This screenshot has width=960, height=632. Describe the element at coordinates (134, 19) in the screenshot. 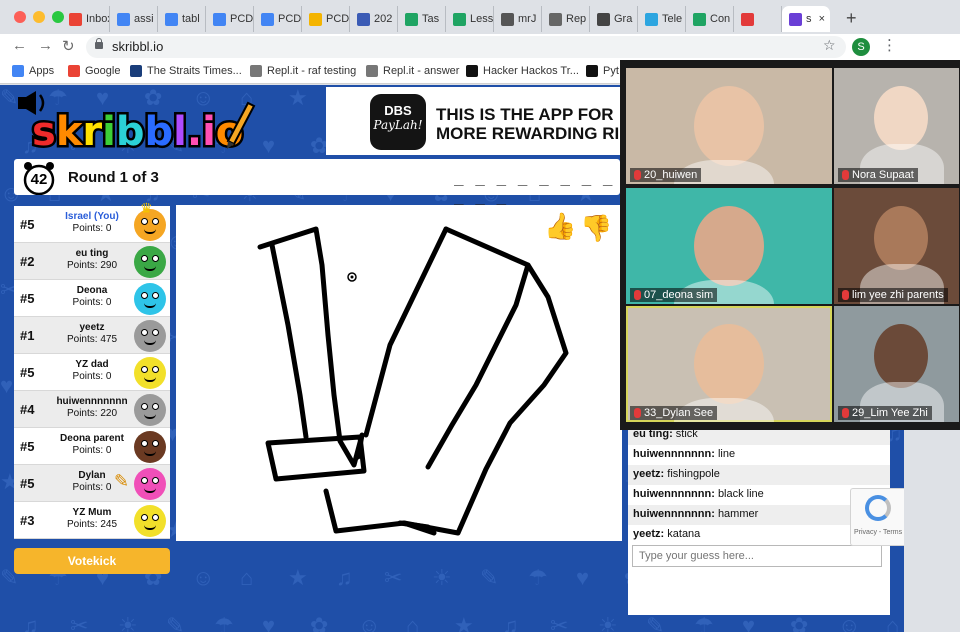

I see `browser-tab: assi` at that location.